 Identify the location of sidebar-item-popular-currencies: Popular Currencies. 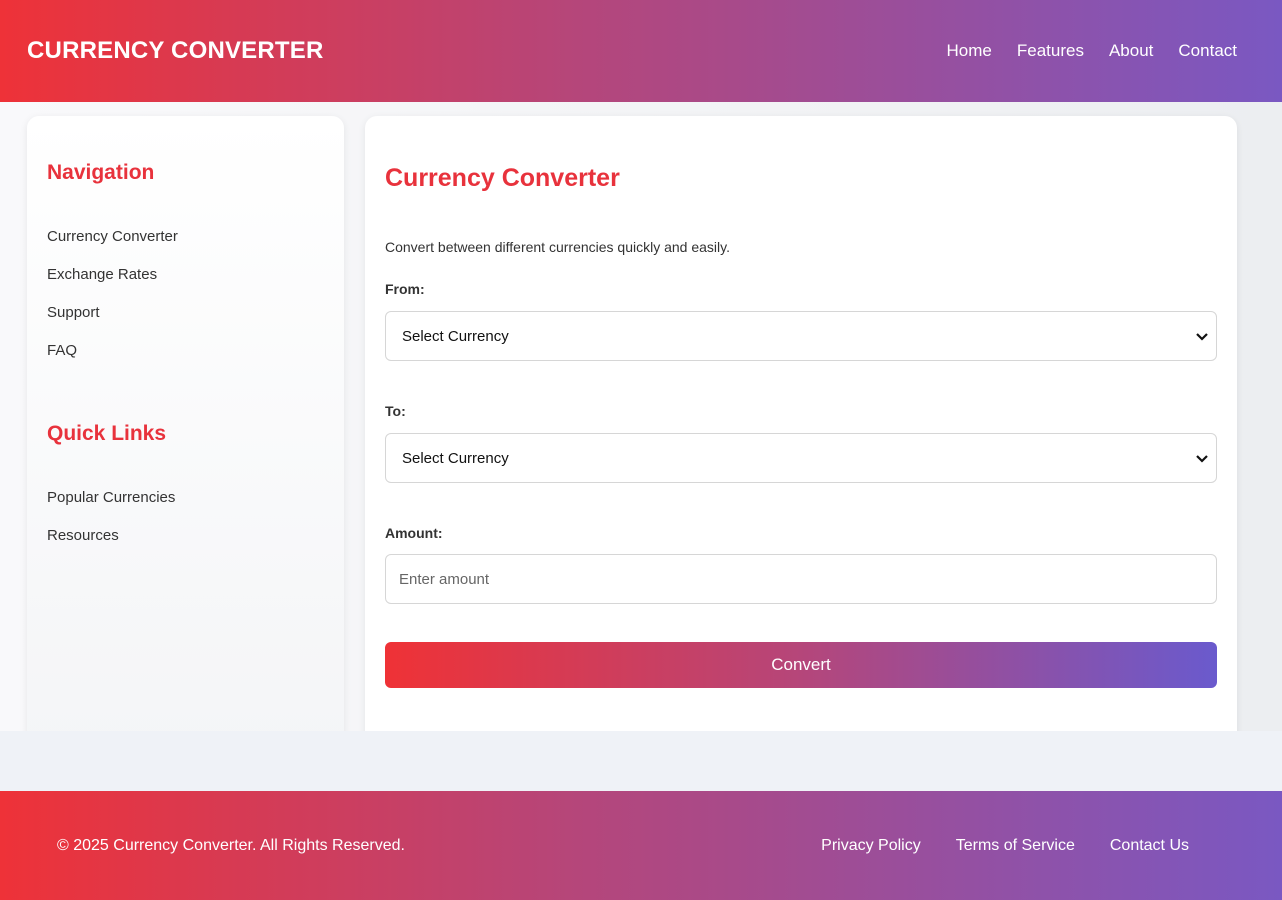
(185, 509).